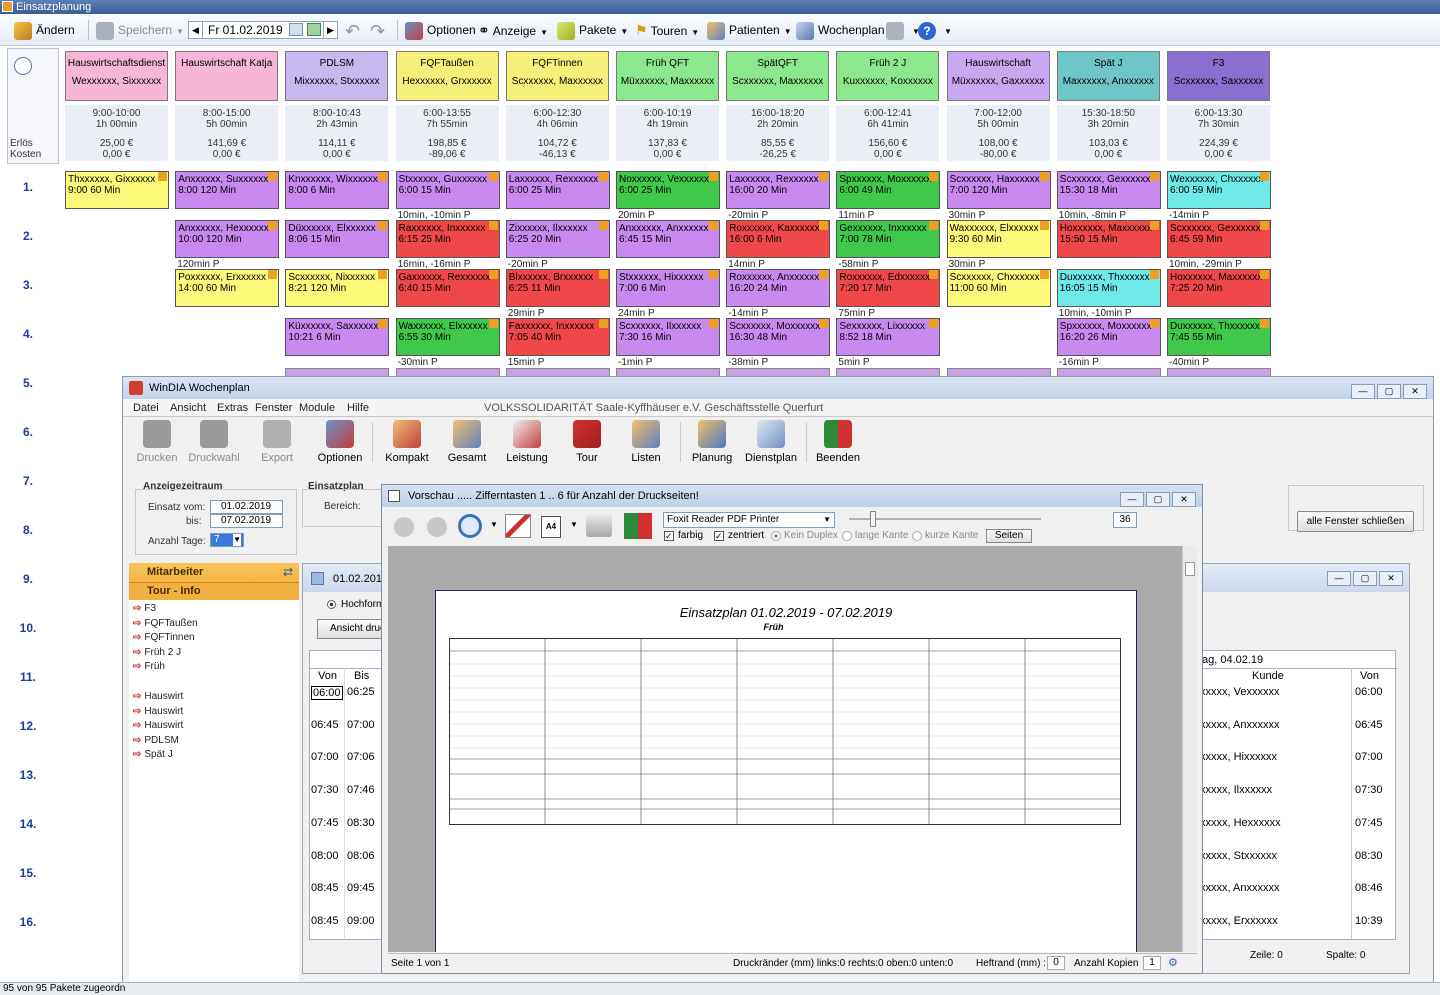 The width and height of the screenshot is (1440, 995). I want to click on assignment-card: Scxxxxxx, Chxxxxxx 11:00 60 Min, so click(998, 288).